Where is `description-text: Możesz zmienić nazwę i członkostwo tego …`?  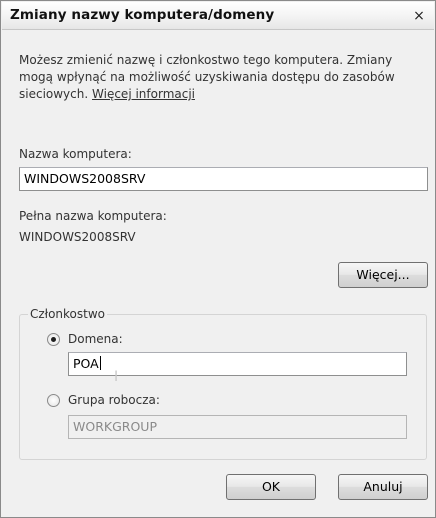 description-text: Możesz zmienić nazwę i członkostwo tego … is located at coordinates (207, 77).